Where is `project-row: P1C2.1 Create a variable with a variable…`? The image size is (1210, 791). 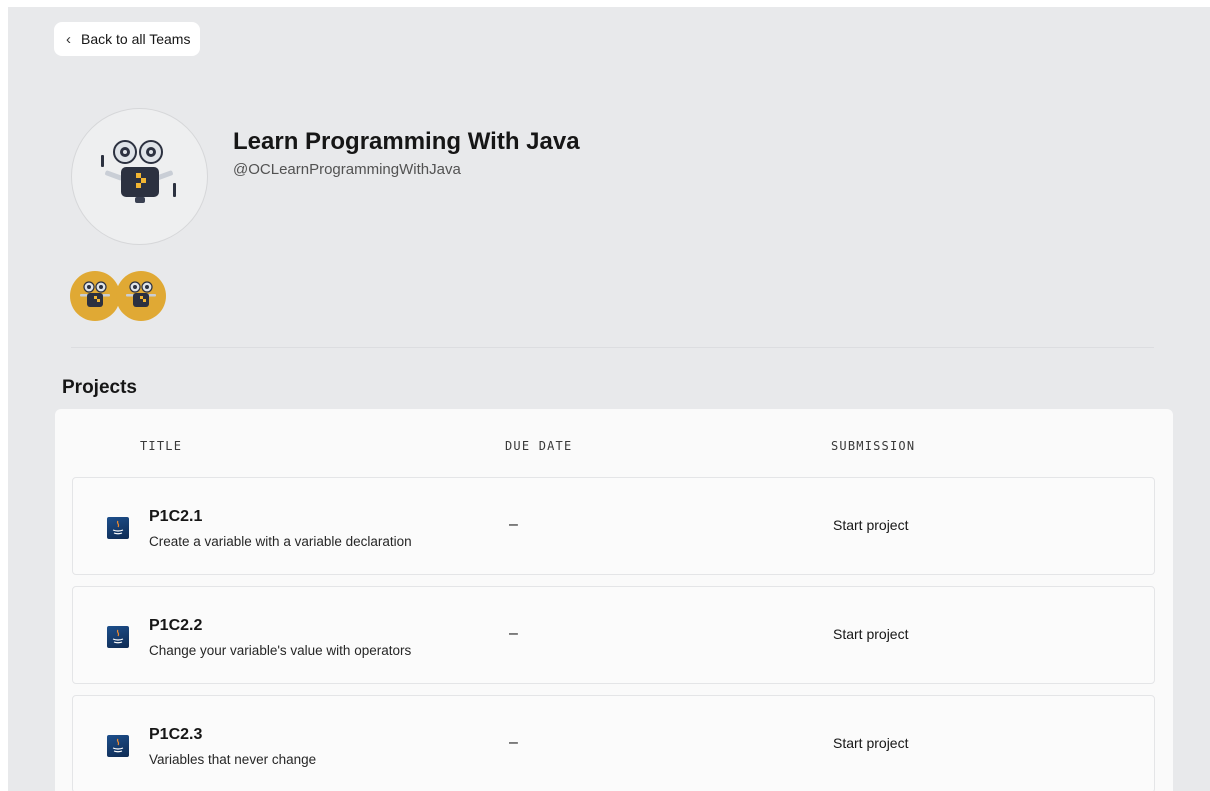
project-row: P1C2.1 Create a variable with a variable… is located at coordinates (613, 526).